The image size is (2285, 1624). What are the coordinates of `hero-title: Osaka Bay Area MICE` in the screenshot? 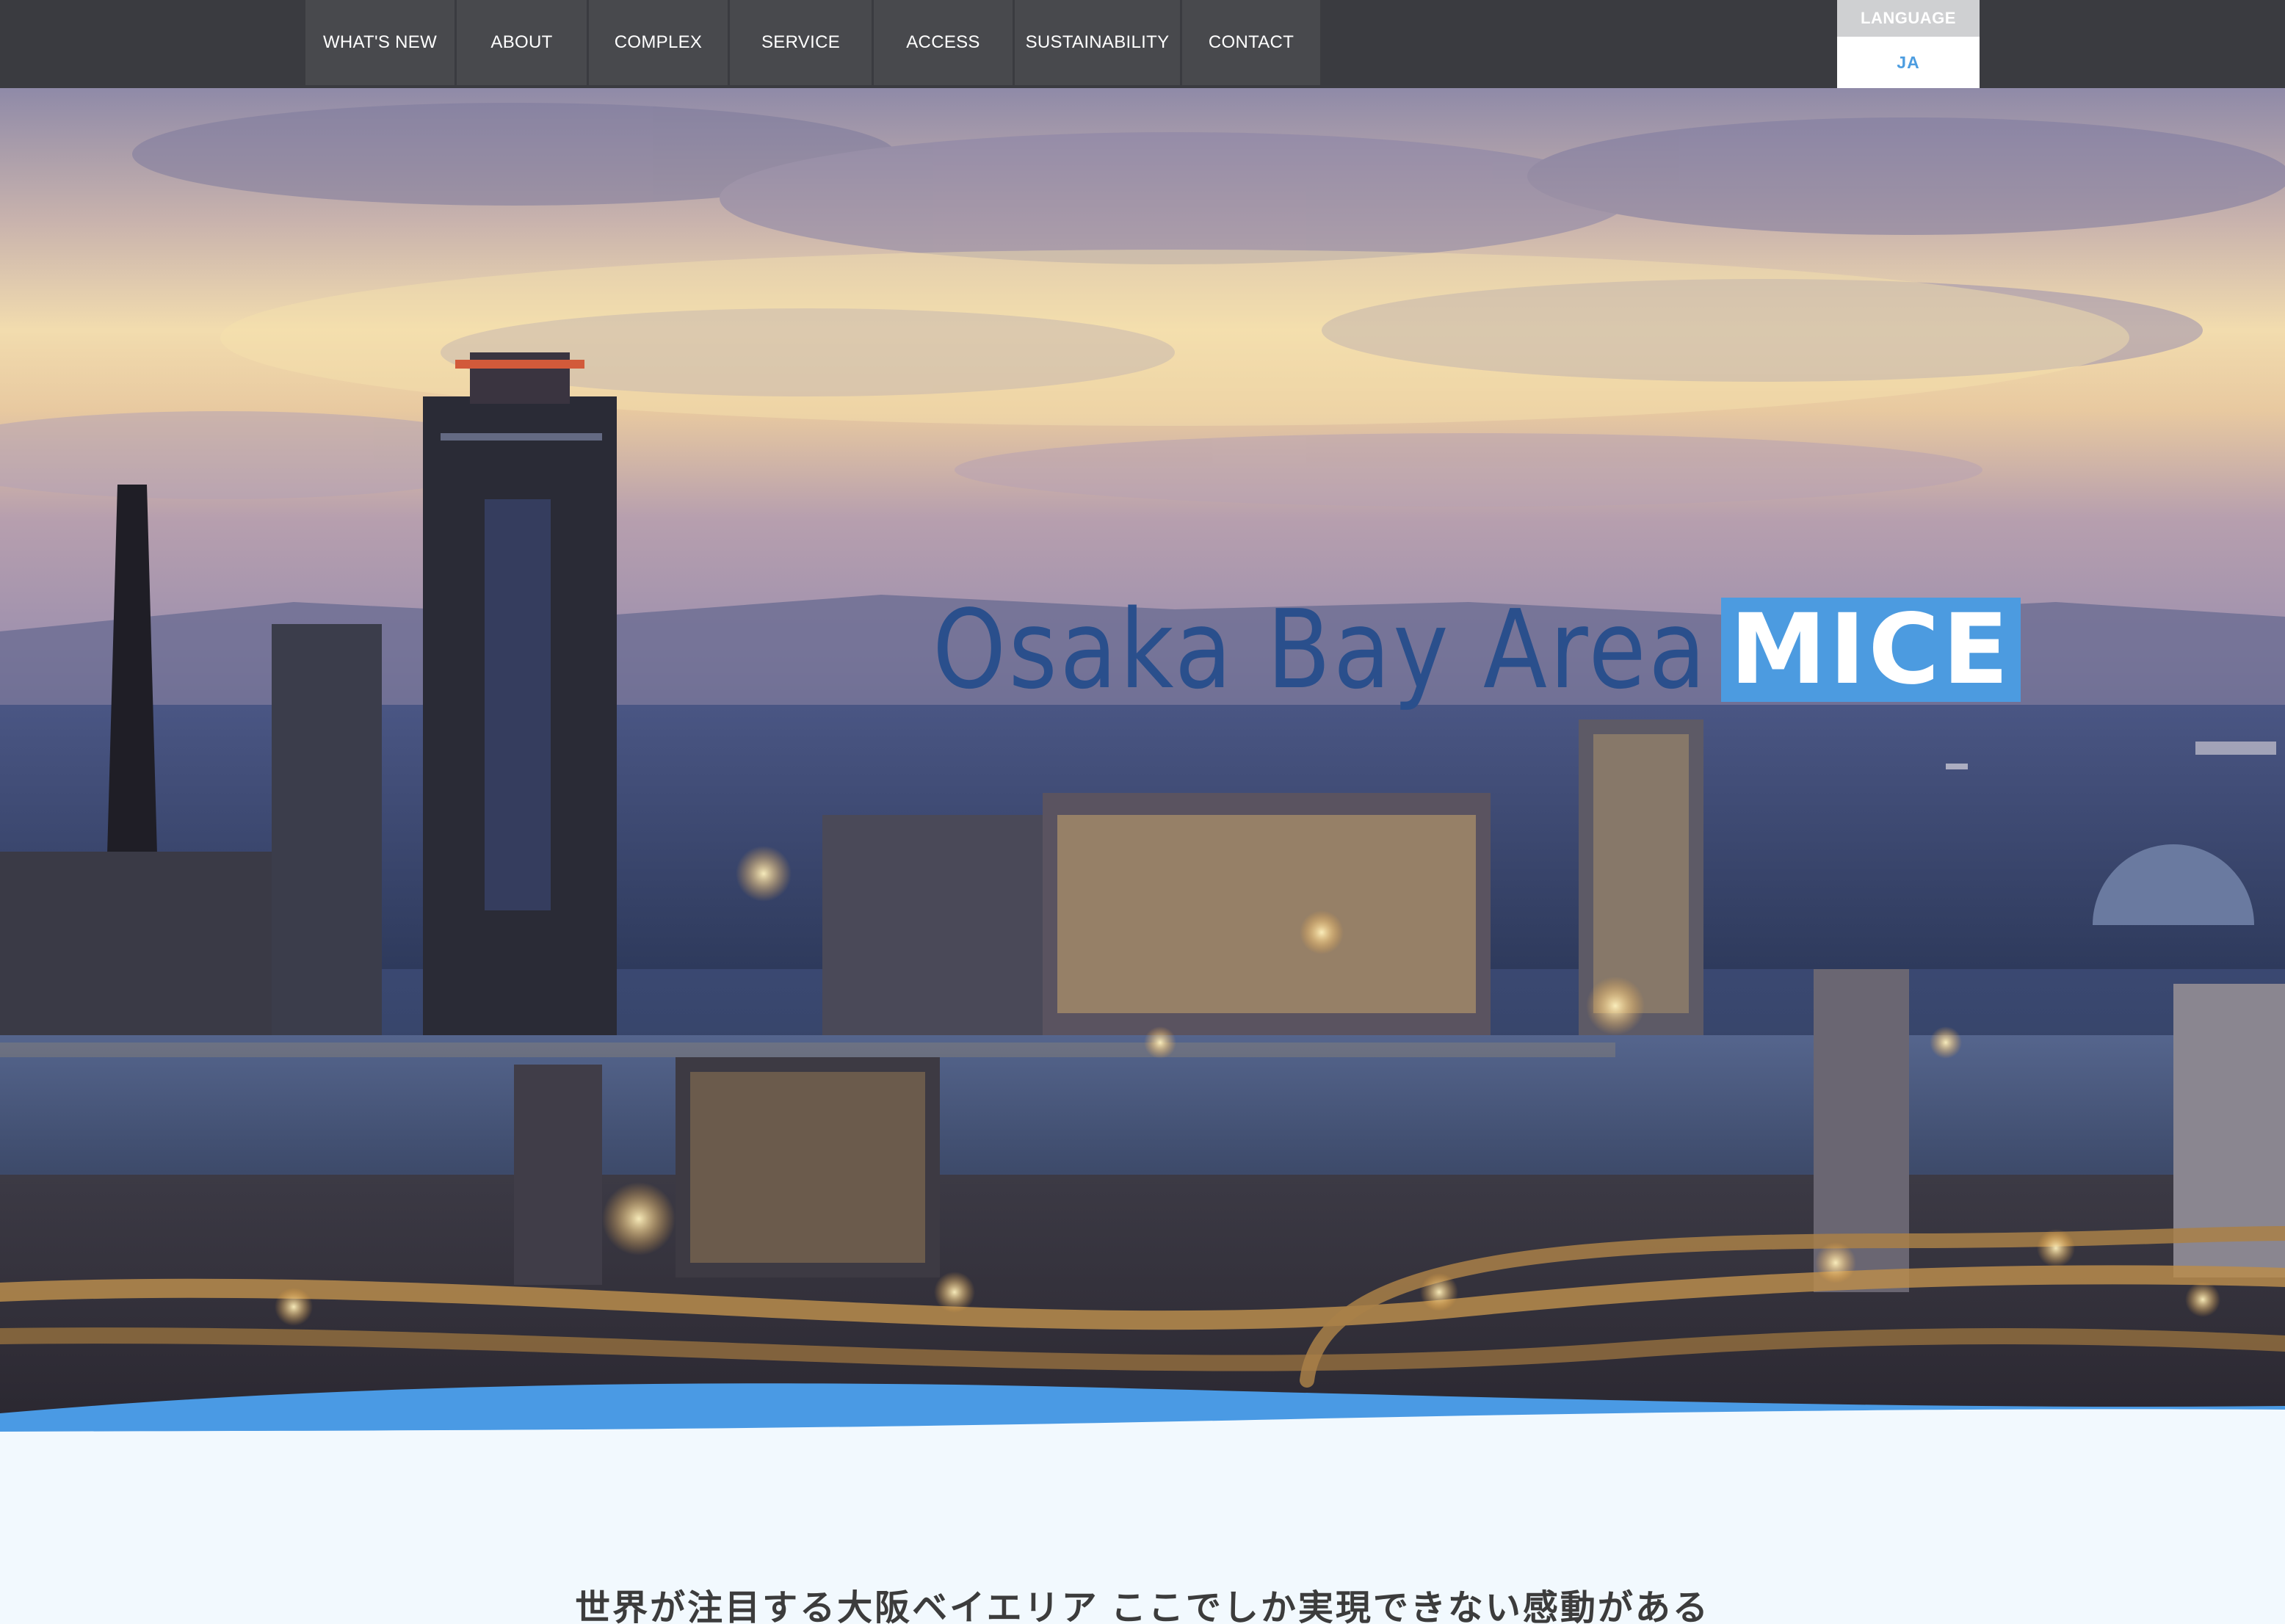 It's located at (1477, 650).